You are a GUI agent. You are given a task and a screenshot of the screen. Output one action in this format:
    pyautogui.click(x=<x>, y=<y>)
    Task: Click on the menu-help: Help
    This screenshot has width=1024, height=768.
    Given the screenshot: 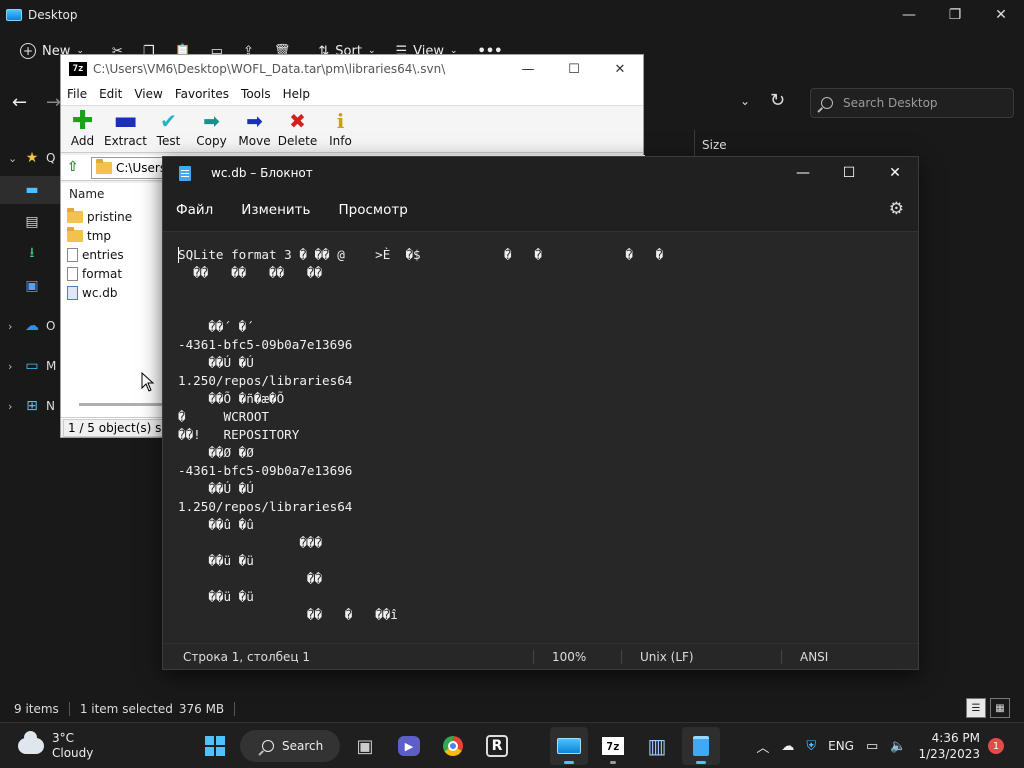 What is the action you would take?
    pyautogui.click(x=296, y=94)
    